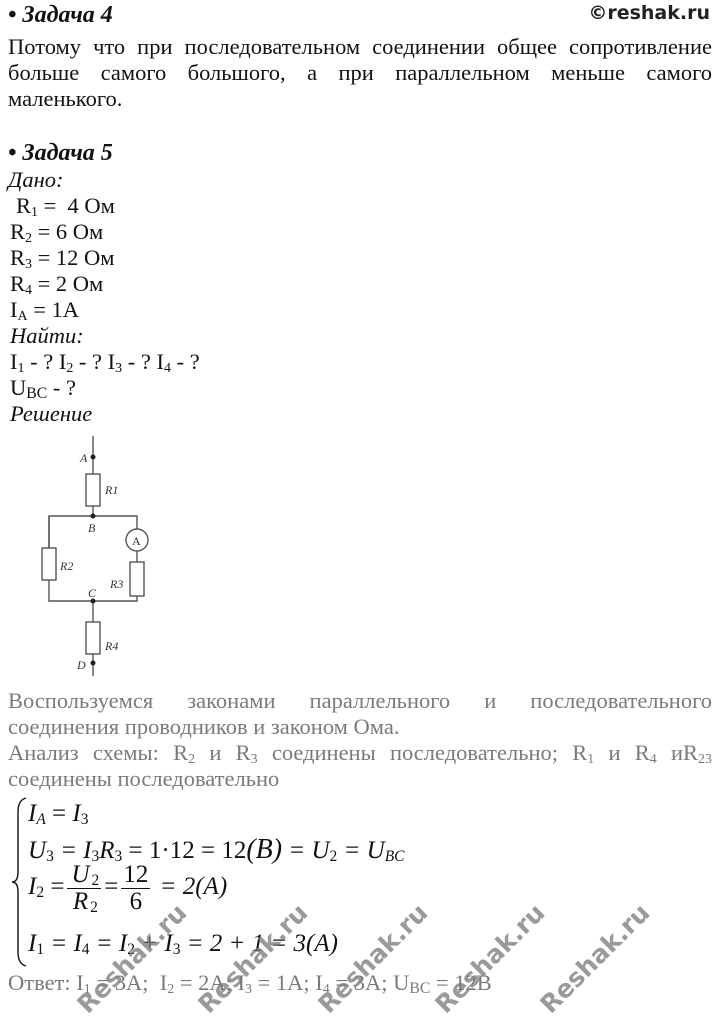 Image resolution: width=720 pixels, height=1019 pixels. What do you see at coordinates (51, 413) in the screenshot?
I see `solution-label: Решение` at bounding box center [51, 413].